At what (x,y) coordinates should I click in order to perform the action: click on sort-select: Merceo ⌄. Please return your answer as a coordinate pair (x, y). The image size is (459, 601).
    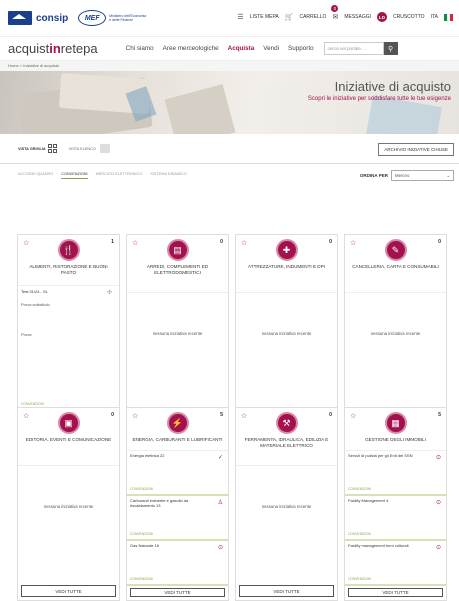
    Looking at the image, I should click on (422, 175).